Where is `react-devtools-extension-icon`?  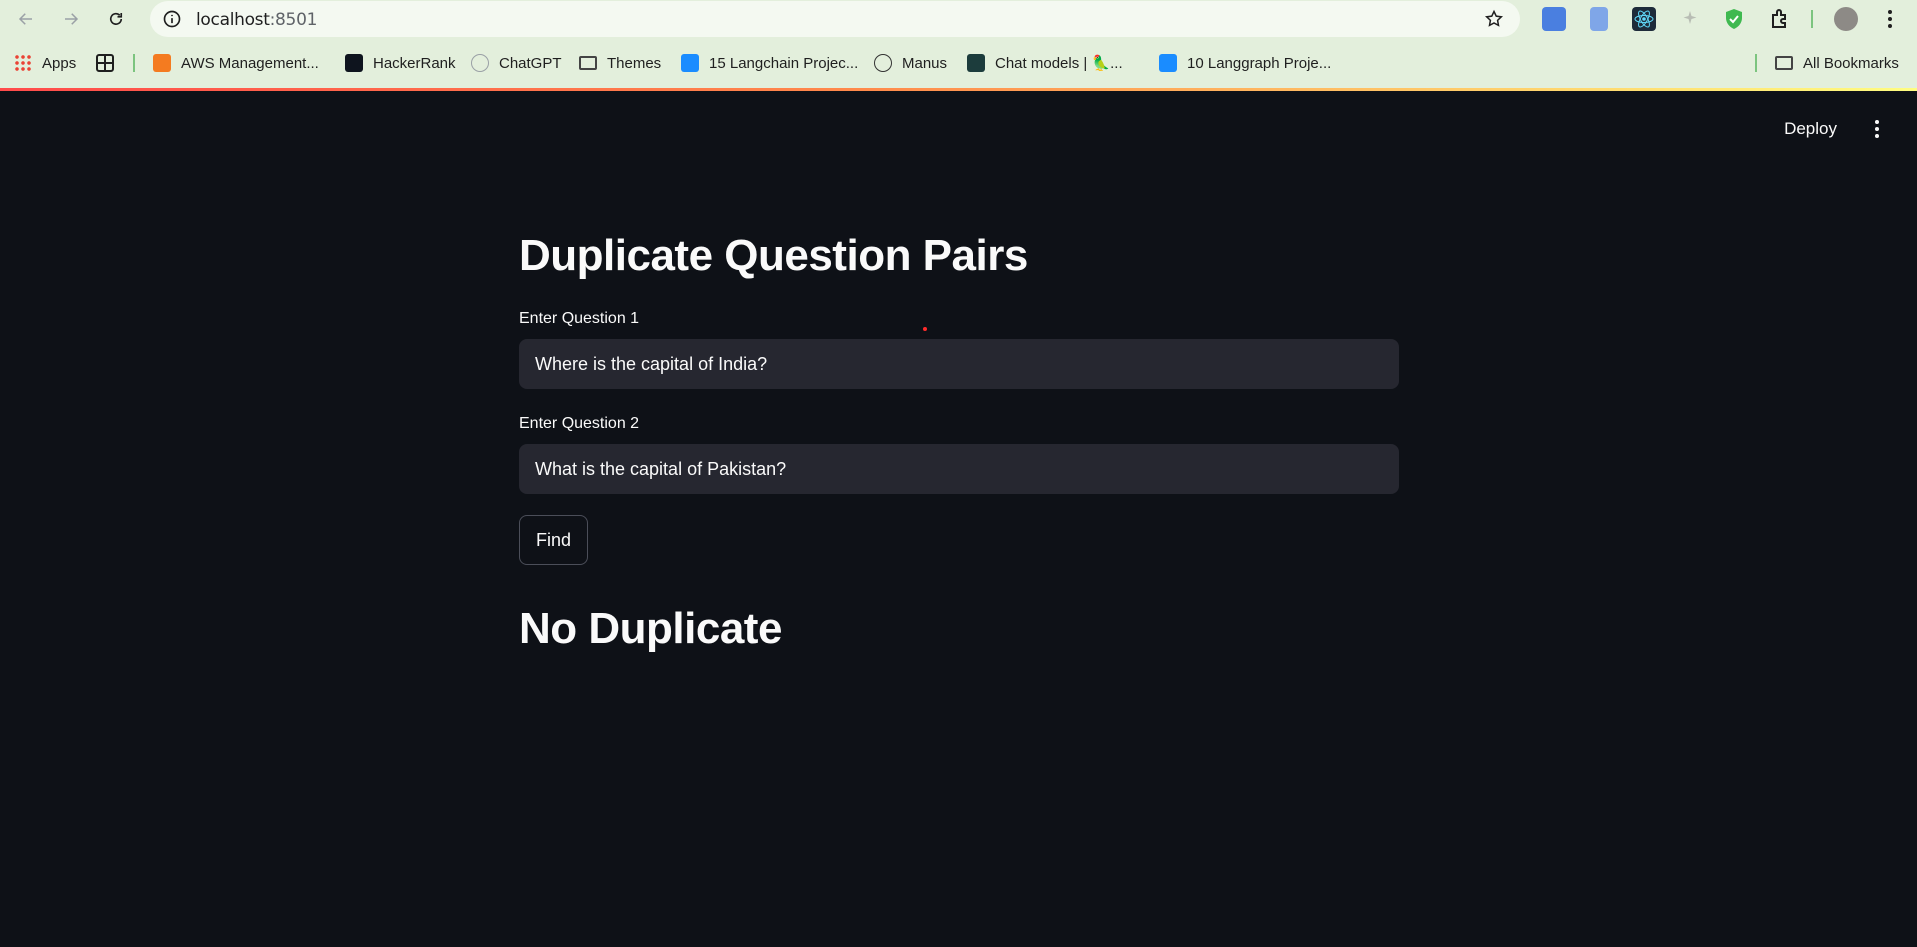
react-devtools-extension-icon is located at coordinates (1644, 19).